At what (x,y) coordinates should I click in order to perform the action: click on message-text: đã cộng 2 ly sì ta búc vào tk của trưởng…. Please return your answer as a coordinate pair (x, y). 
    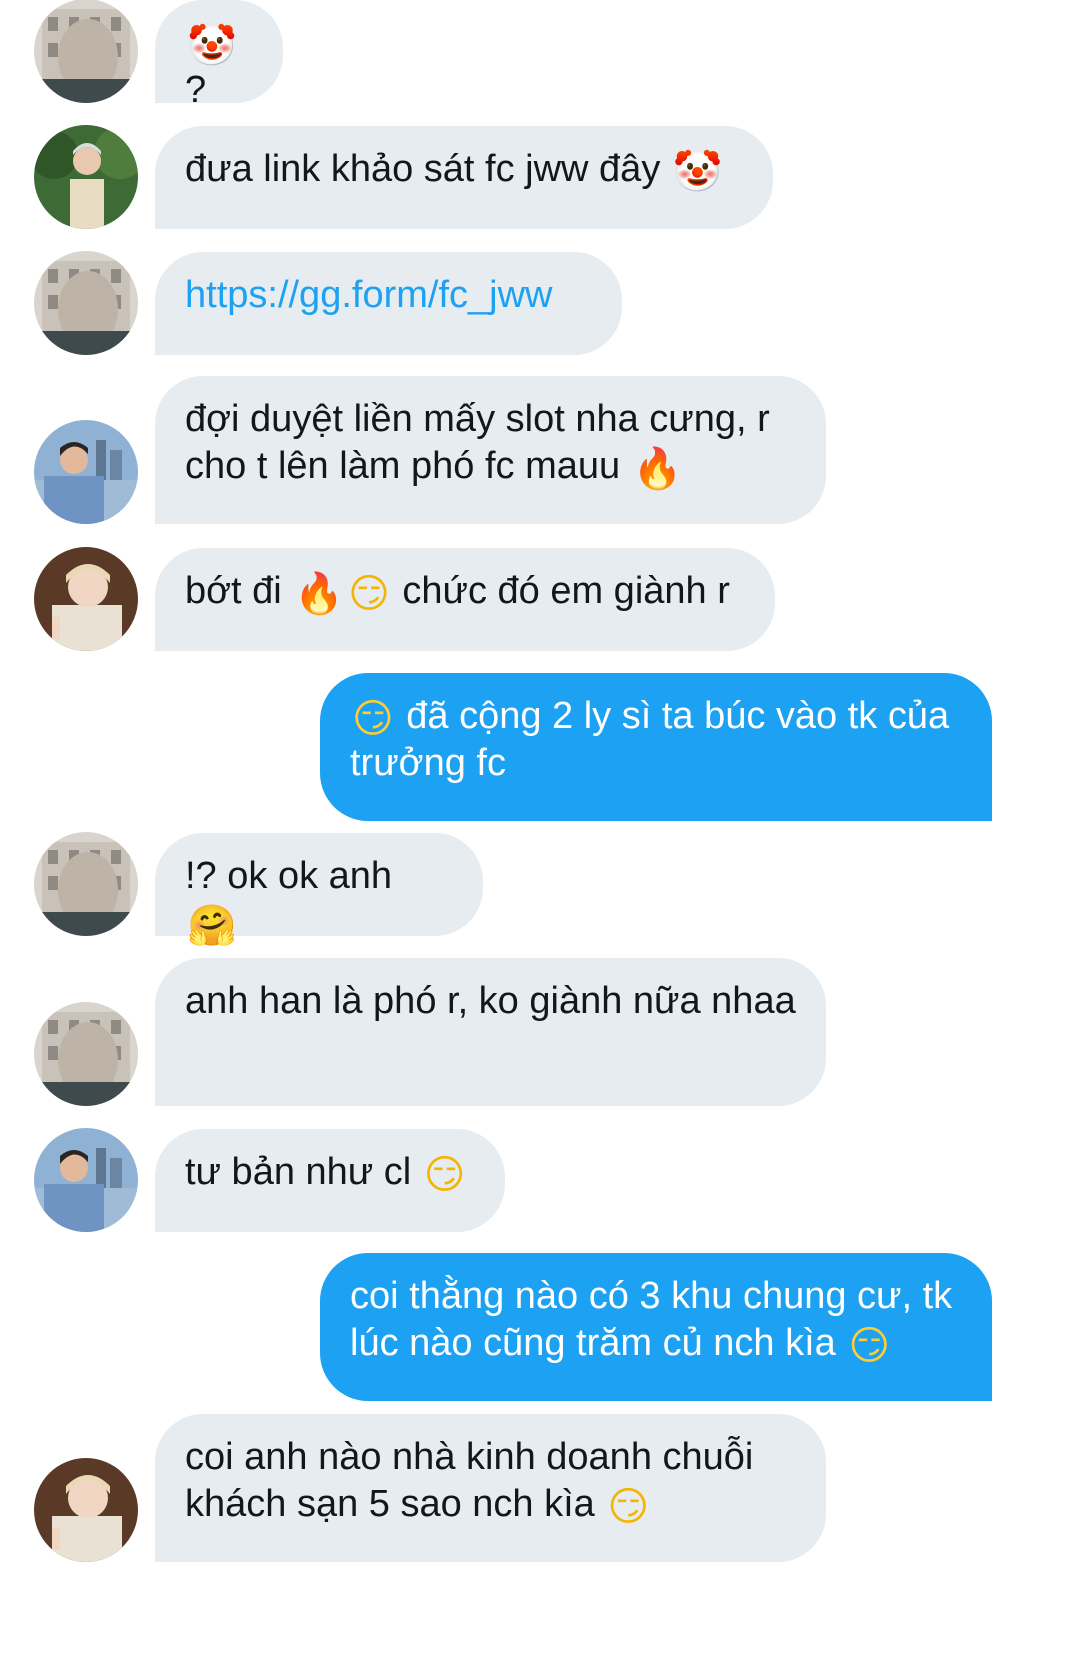
    Looking at the image, I should click on (650, 739).